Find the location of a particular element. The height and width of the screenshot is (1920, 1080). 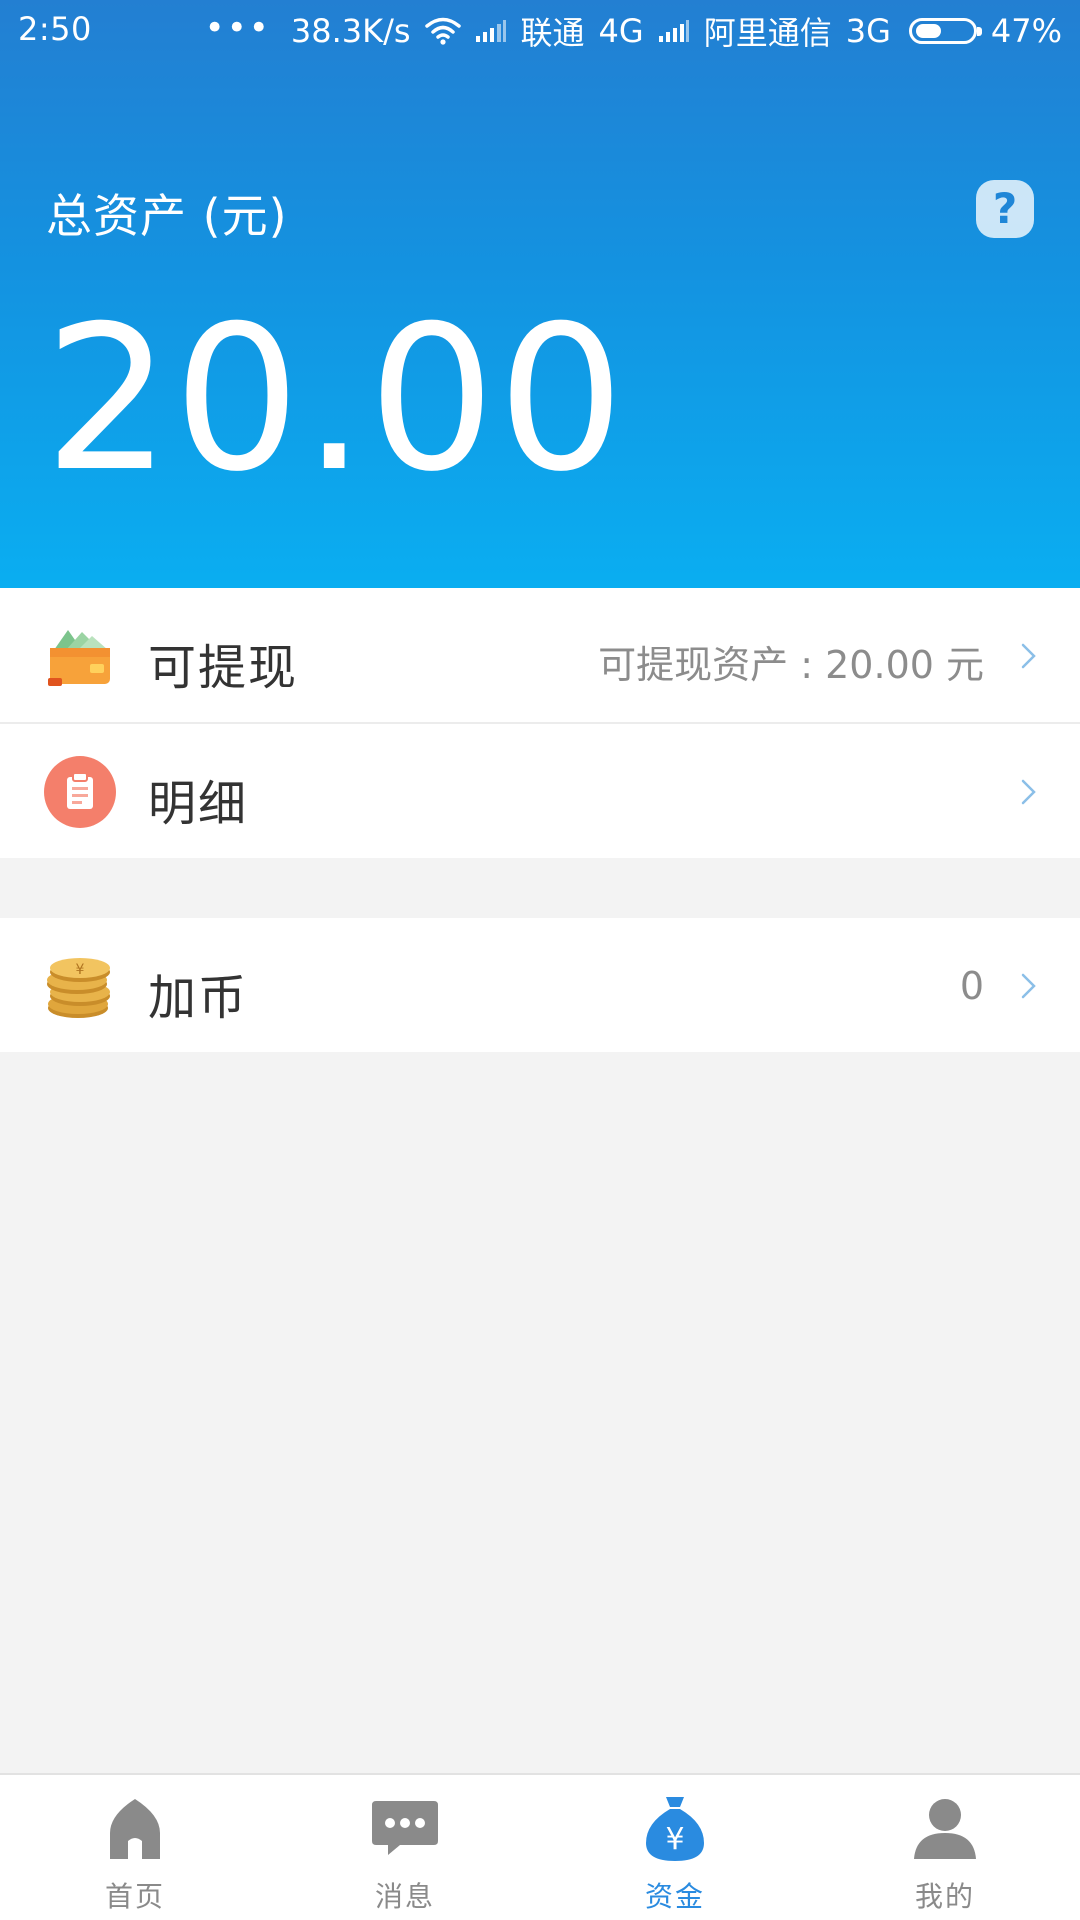

coins-label: 加币 is located at coordinates (198, 998).